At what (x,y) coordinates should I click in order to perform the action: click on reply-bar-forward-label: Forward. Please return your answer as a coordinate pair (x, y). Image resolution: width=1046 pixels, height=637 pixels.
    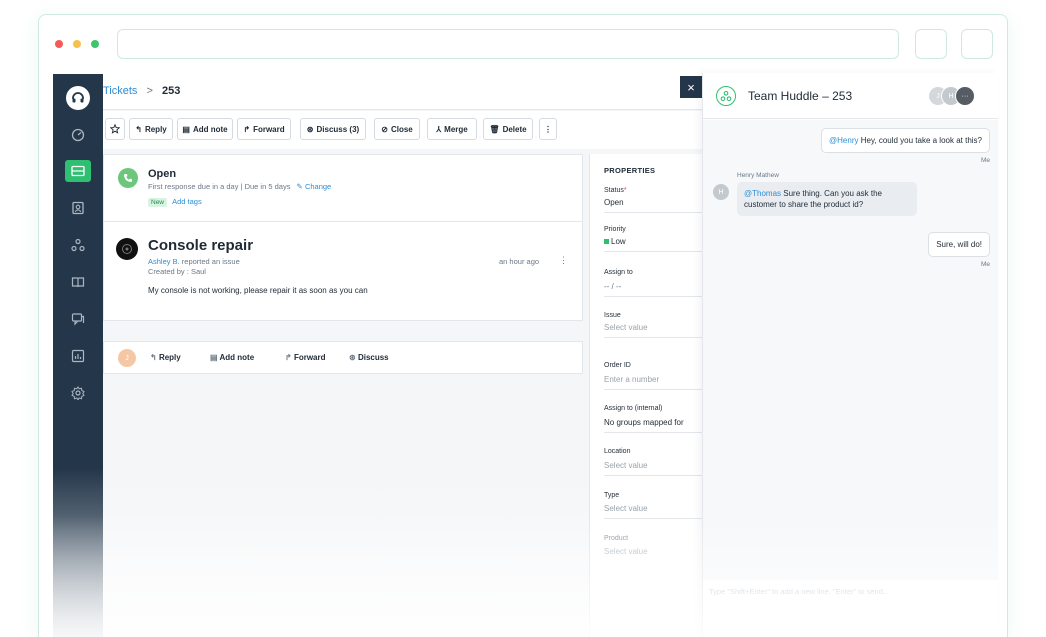
    Looking at the image, I should click on (309, 357).